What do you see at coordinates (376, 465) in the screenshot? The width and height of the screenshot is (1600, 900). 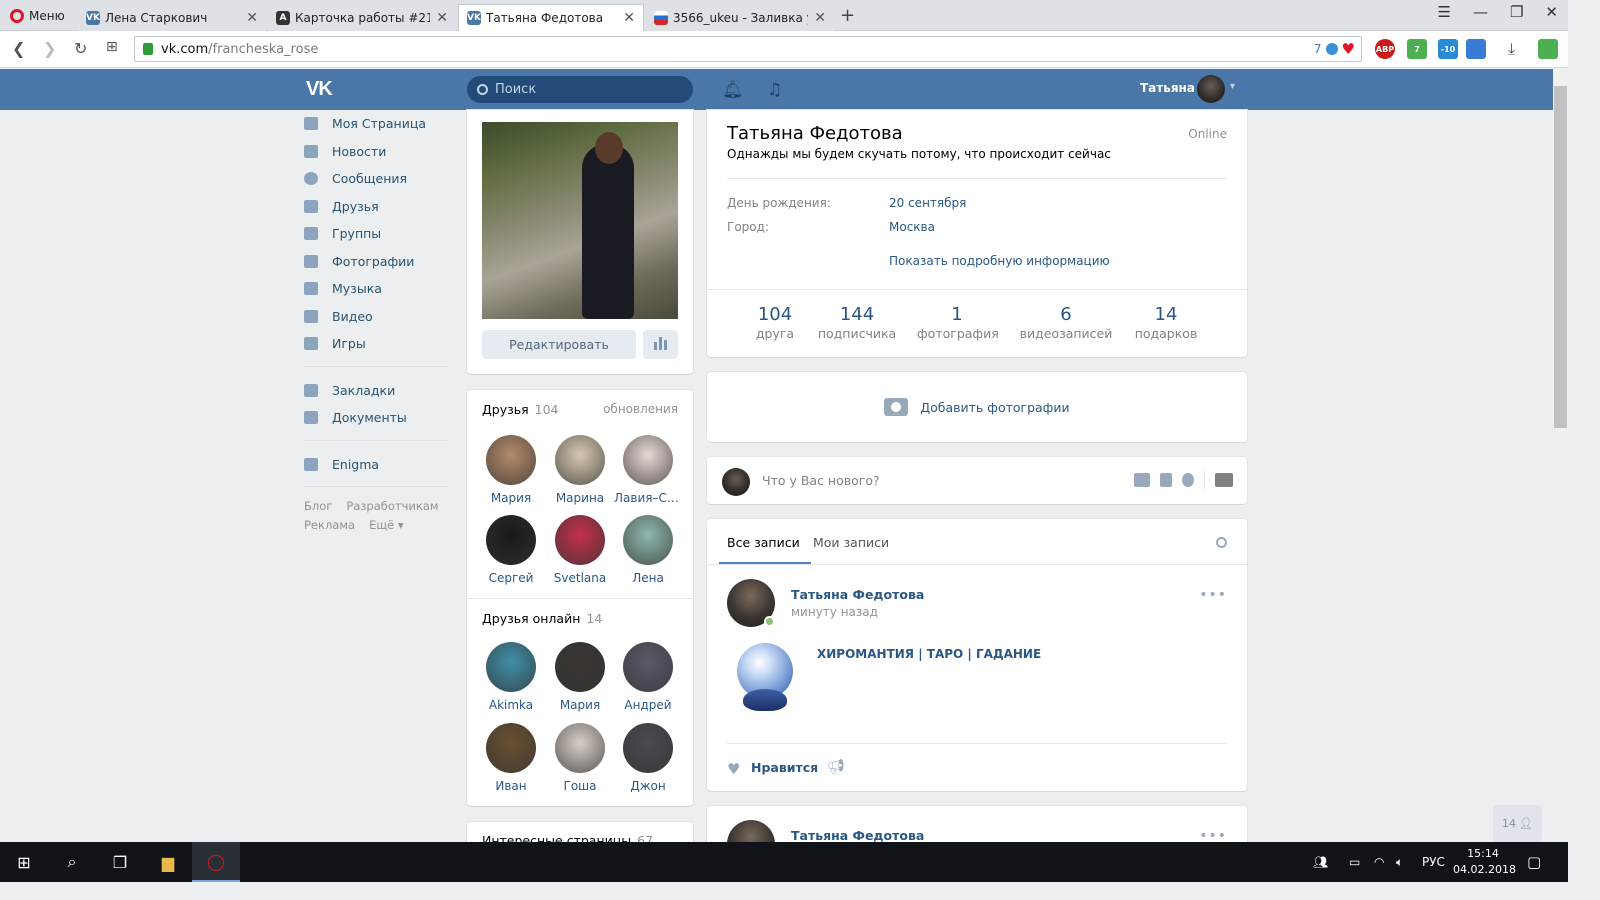 I see `nav-item-enigma: Enigma` at bounding box center [376, 465].